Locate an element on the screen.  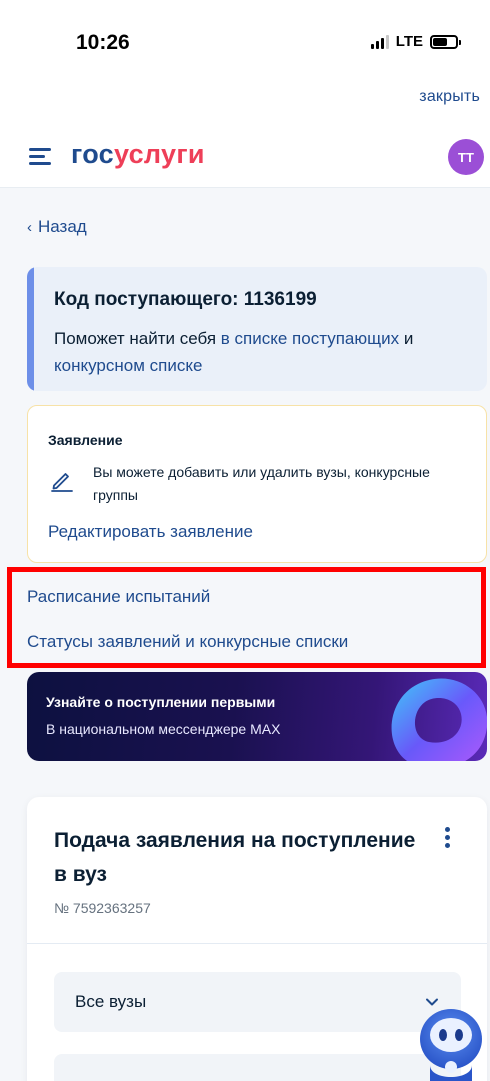
statuses-and-lists-link: Статусы заявлений и конкурсные списки is located at coordinates (187, 642).